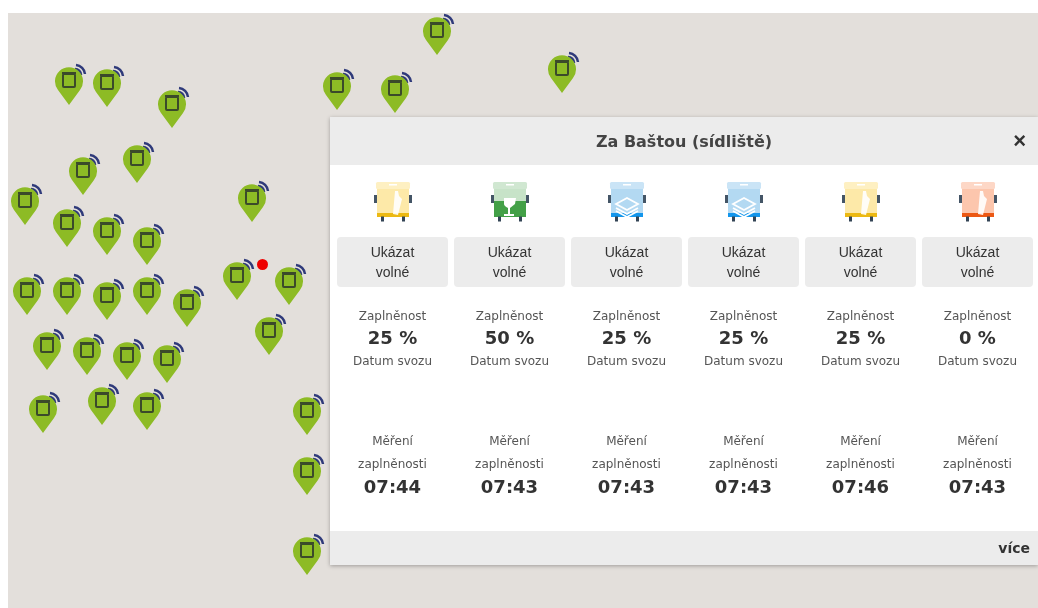  What do you see at coordinates (1019, 141) in the screenshot?
I see `close-button: ×` at bounding box center [1019, 141].